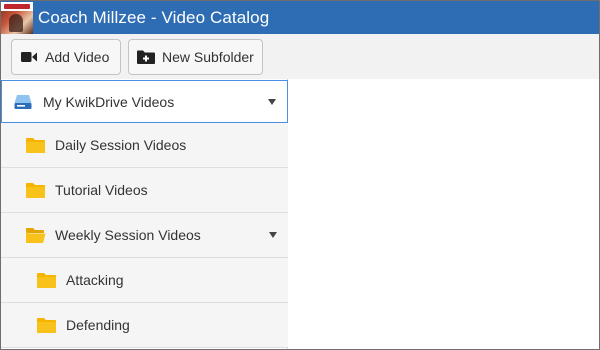  Describe the element at coordinates (109, 101) in the screenshot. I see `tree-root-label: My KwikDrive Videos` at that location.